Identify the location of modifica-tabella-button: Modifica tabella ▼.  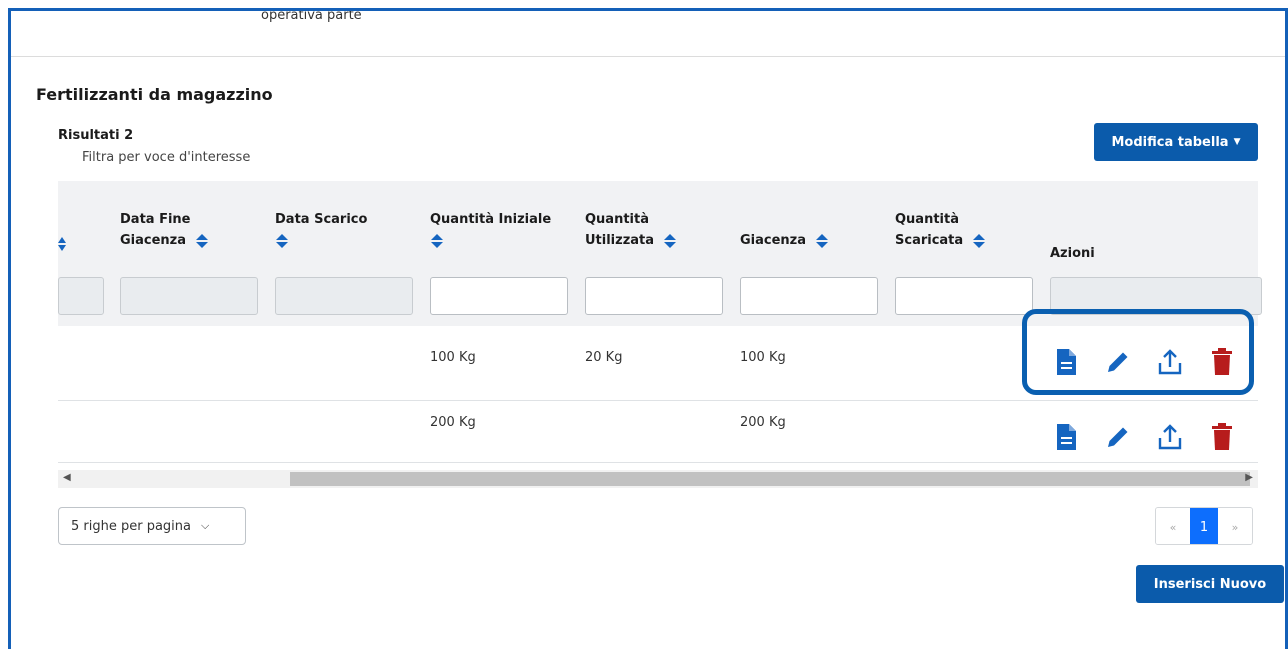
(1176, 142).